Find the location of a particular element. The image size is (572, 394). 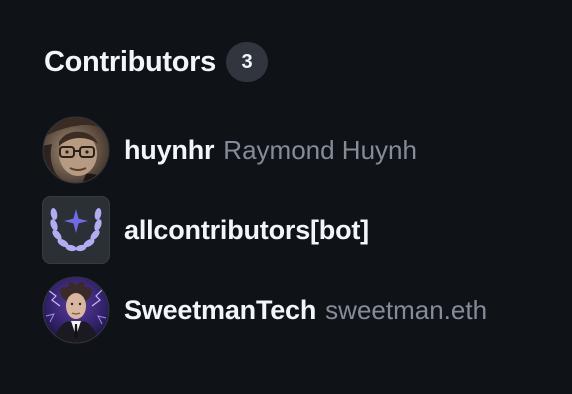

avatar-huynhr is located at coordinates (76, 150).